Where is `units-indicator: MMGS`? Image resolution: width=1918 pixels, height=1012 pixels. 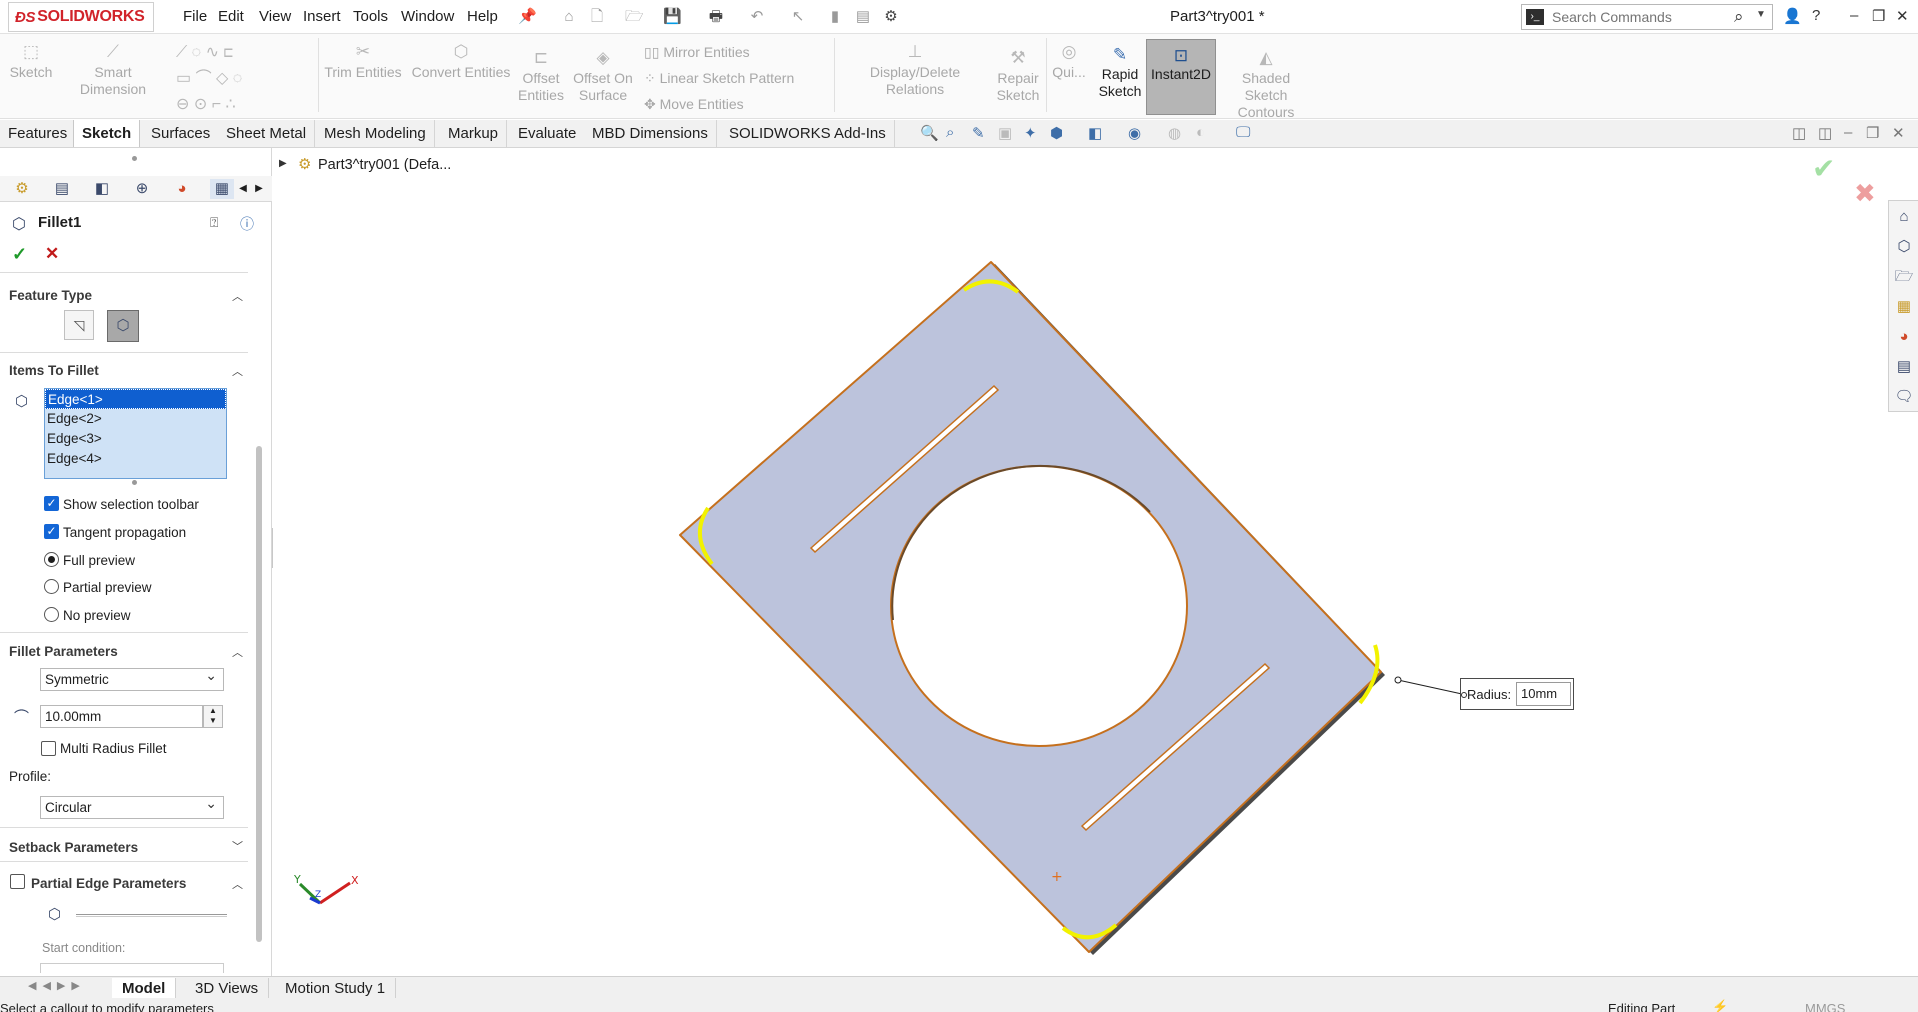 units-indicator: MMGS is located at coordinates (1825, 1006).